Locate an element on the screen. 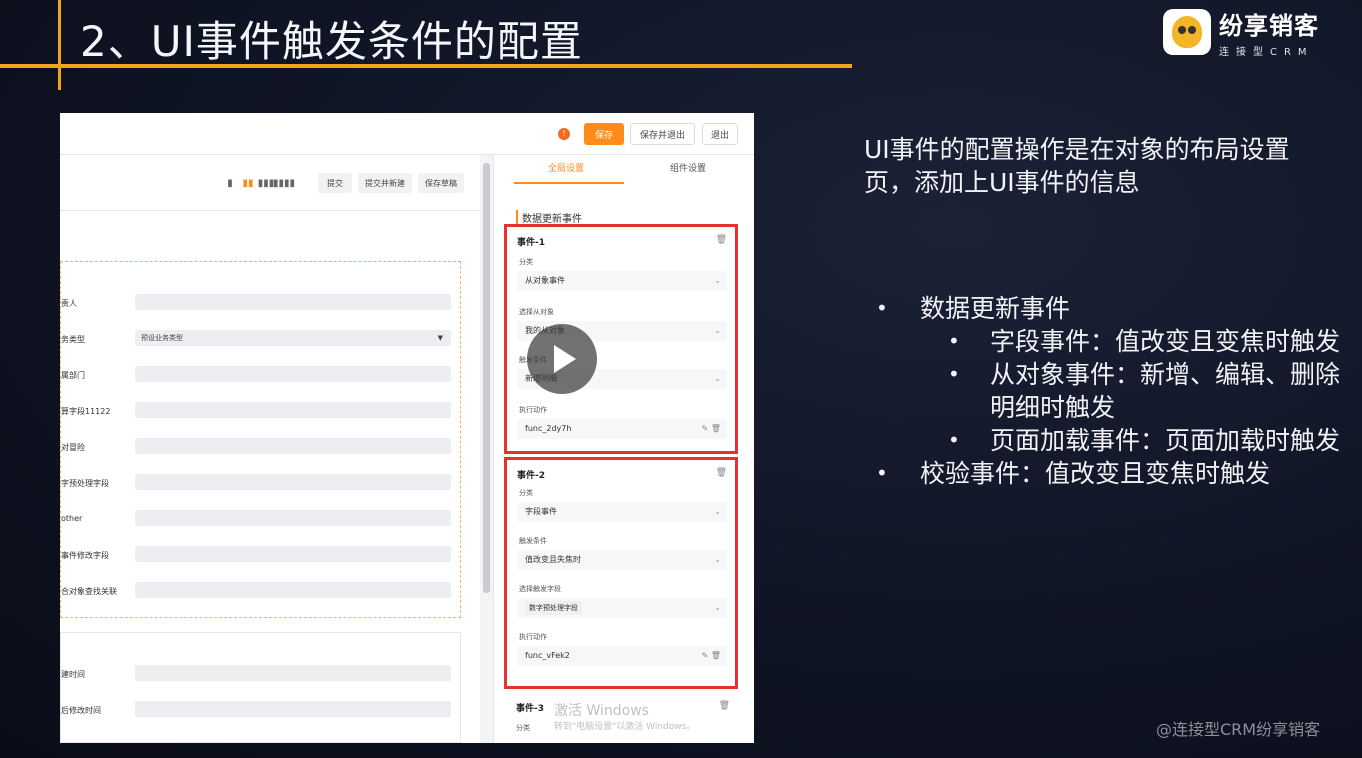  logo-mascot-icon is located at coordinates (1187, 32).